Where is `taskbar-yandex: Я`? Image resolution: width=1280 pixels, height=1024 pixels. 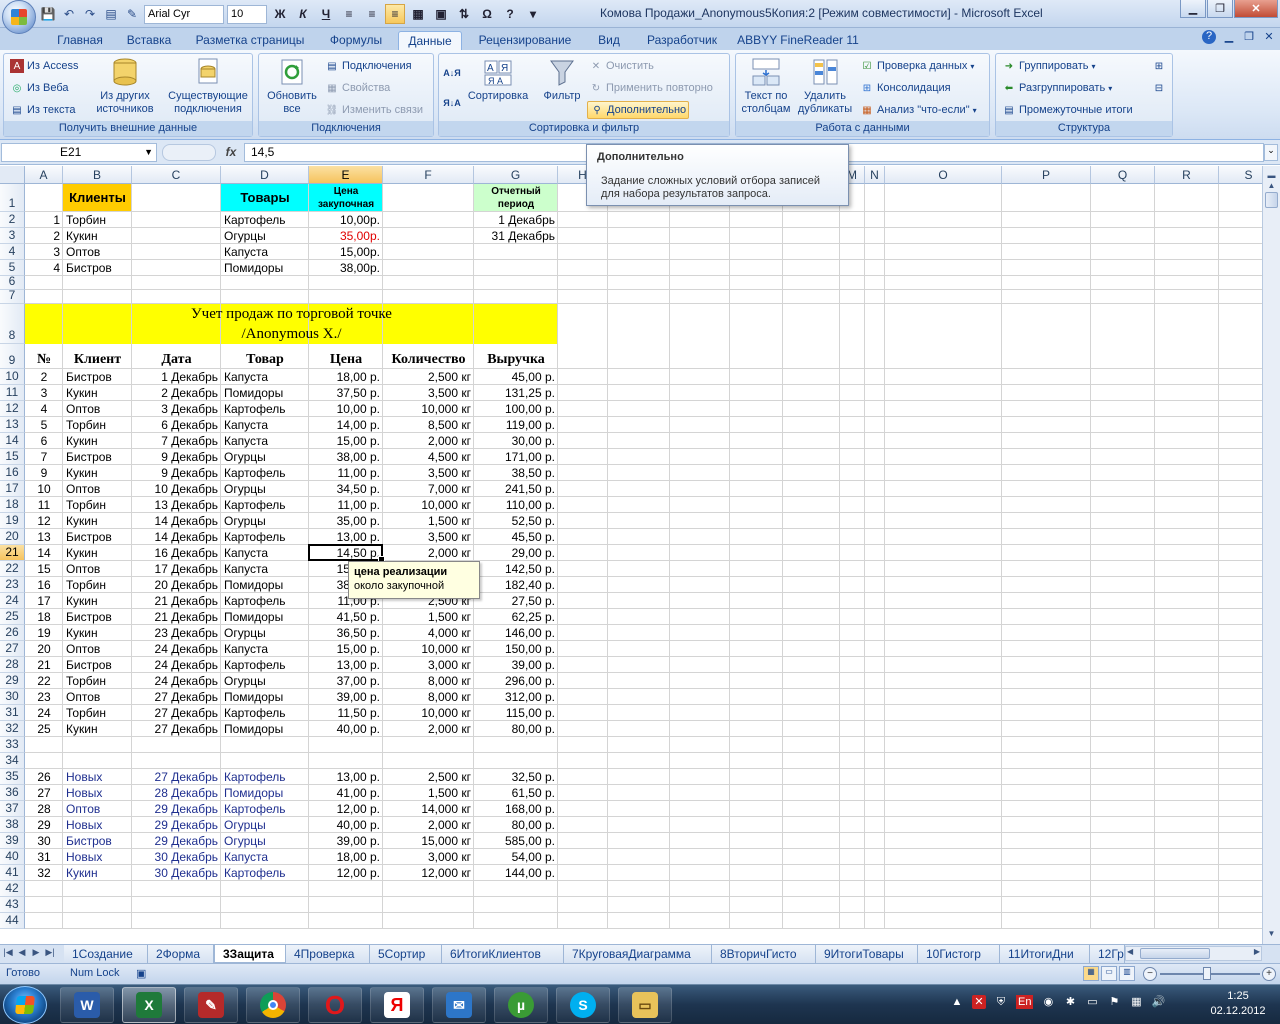
taskbar-yandex: Я is located at coordinates (397, 1005).